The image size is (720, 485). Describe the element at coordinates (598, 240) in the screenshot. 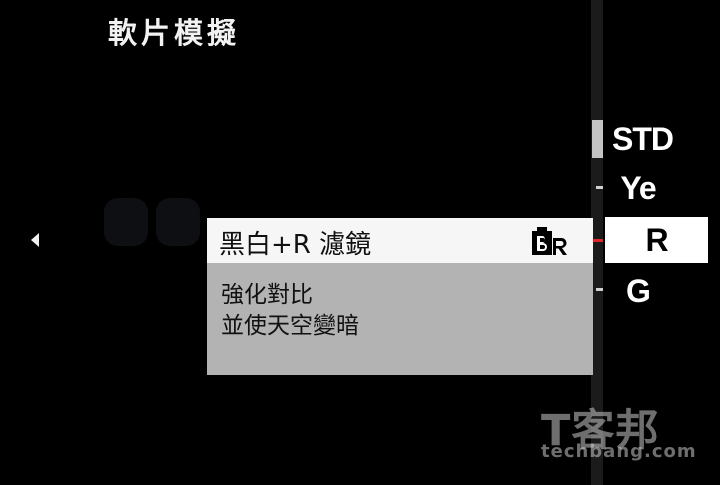

I see `rail-tick-selected` at that location.